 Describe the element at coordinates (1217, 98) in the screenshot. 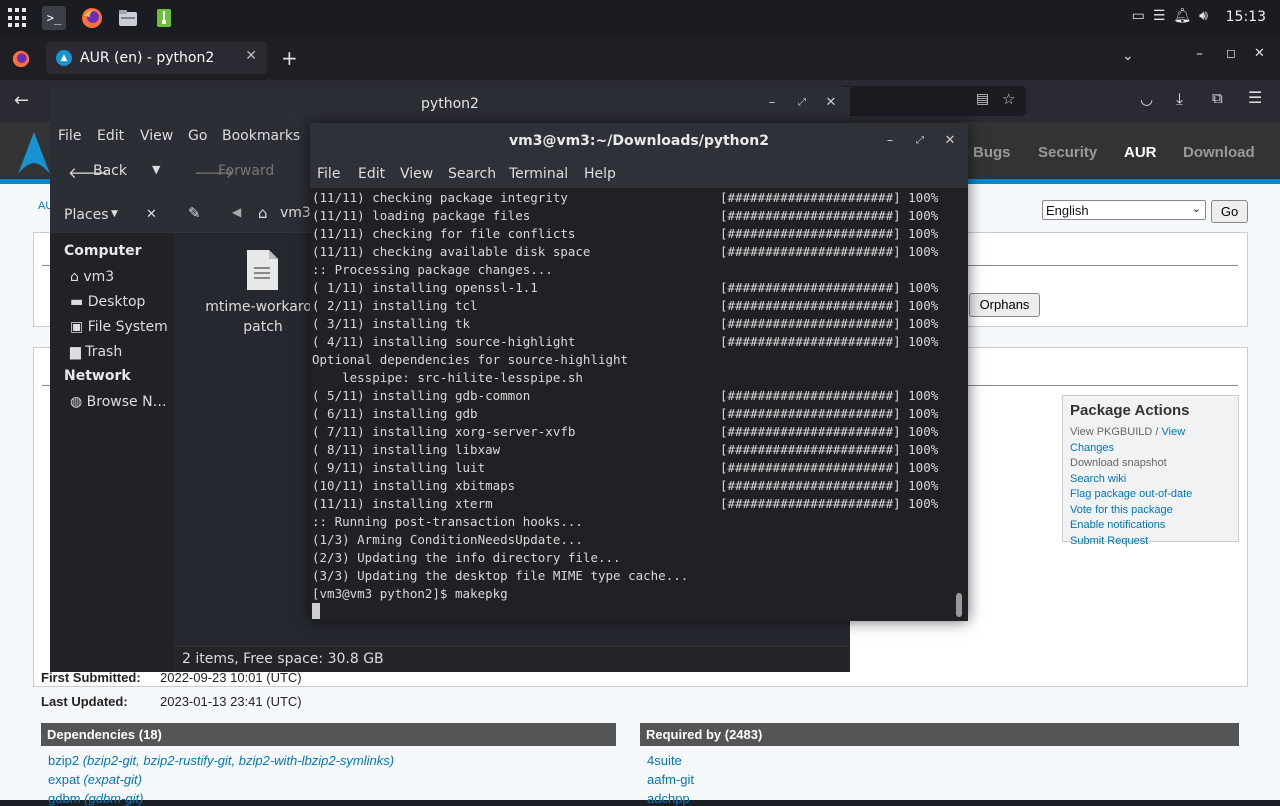

I see `extensions-icon: ⧉` at that location.